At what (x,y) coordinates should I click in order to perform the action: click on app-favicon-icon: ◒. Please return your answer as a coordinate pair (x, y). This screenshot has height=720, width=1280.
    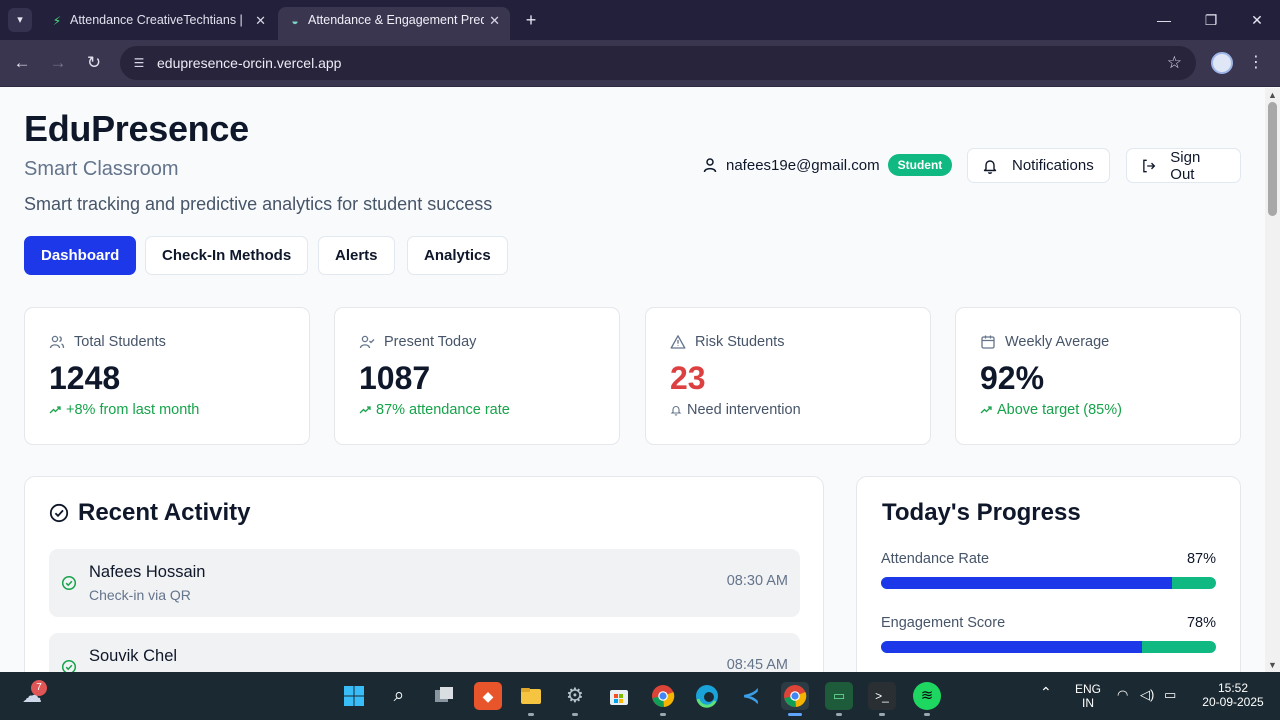
    Looking at the image, I should click on (295, 21).